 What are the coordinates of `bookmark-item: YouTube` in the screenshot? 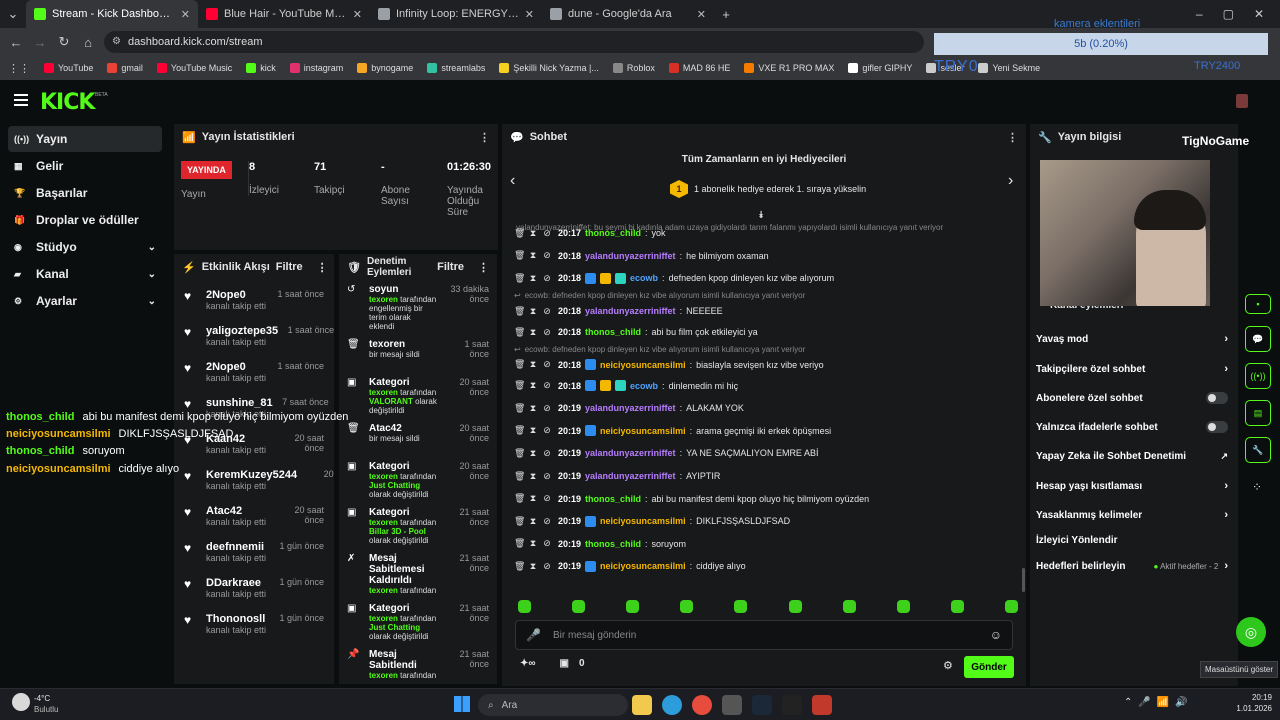 It's located at (68, 68).